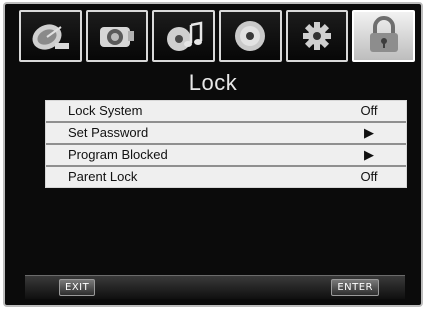  Describe the element at coordinates (226, 156) in the screenshot. I see `menu-item-program-blocked: Program Blocked ▶` at that location.